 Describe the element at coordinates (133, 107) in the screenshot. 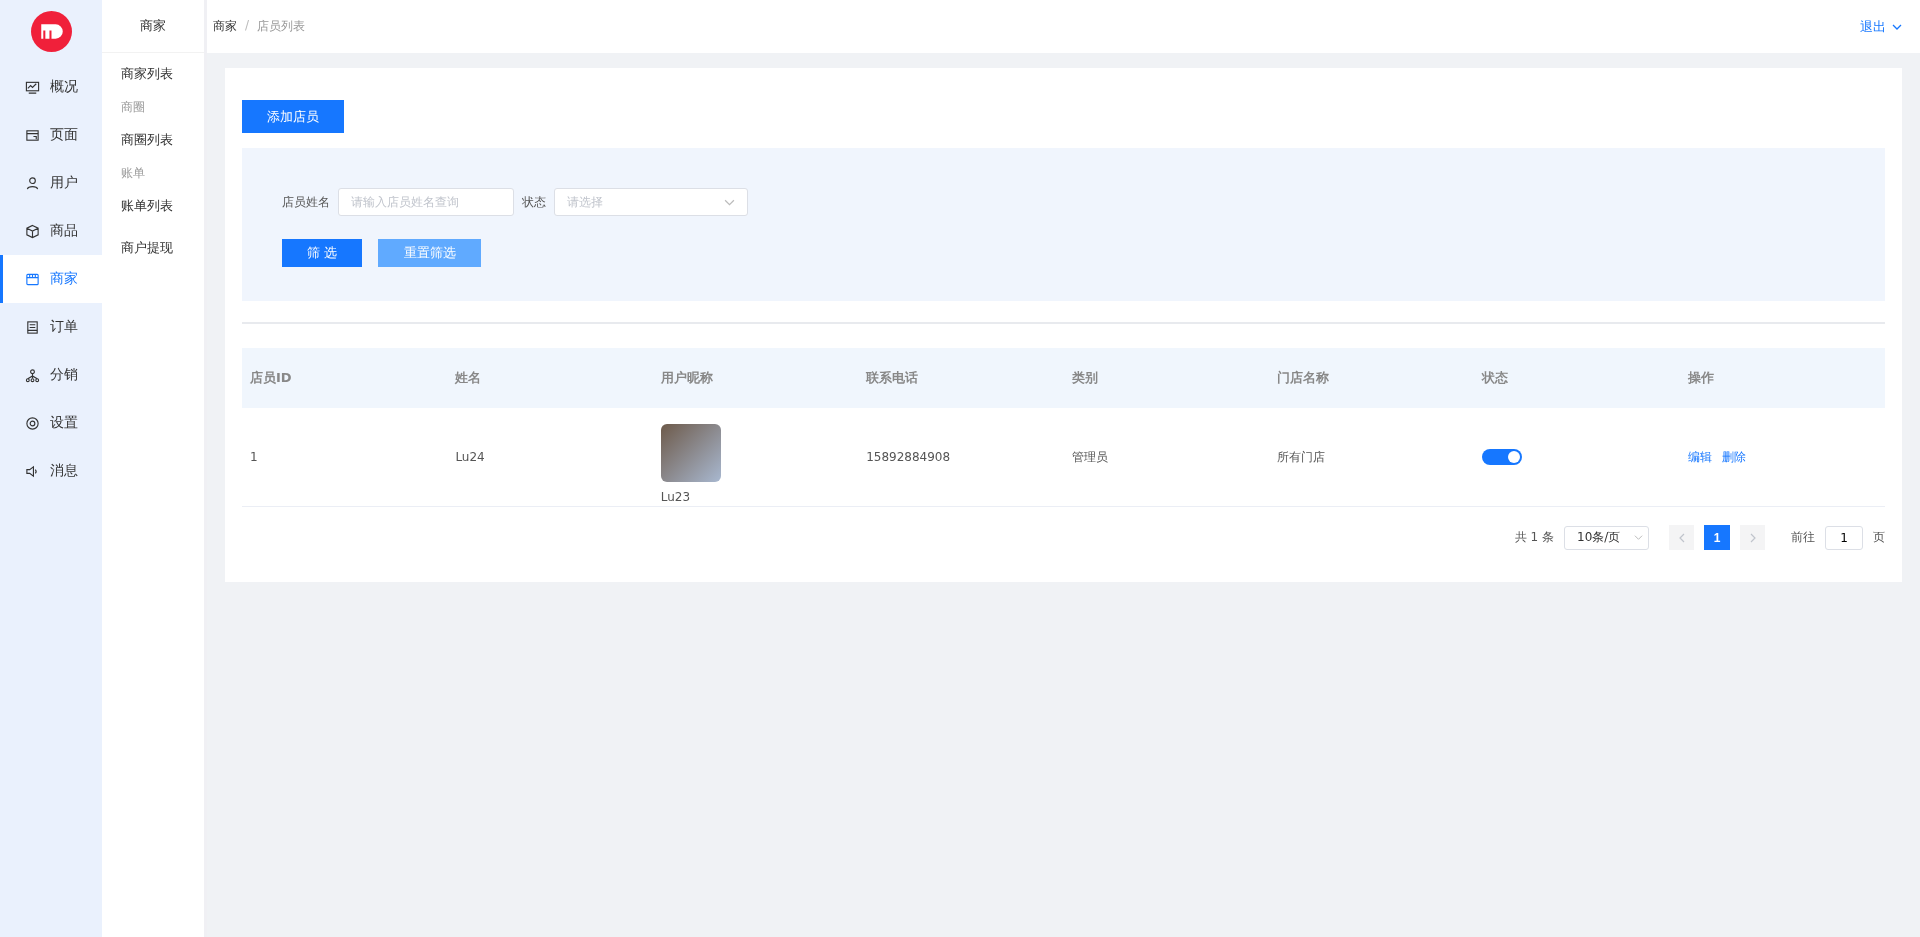

I see `group-label: 商圈` at that location.